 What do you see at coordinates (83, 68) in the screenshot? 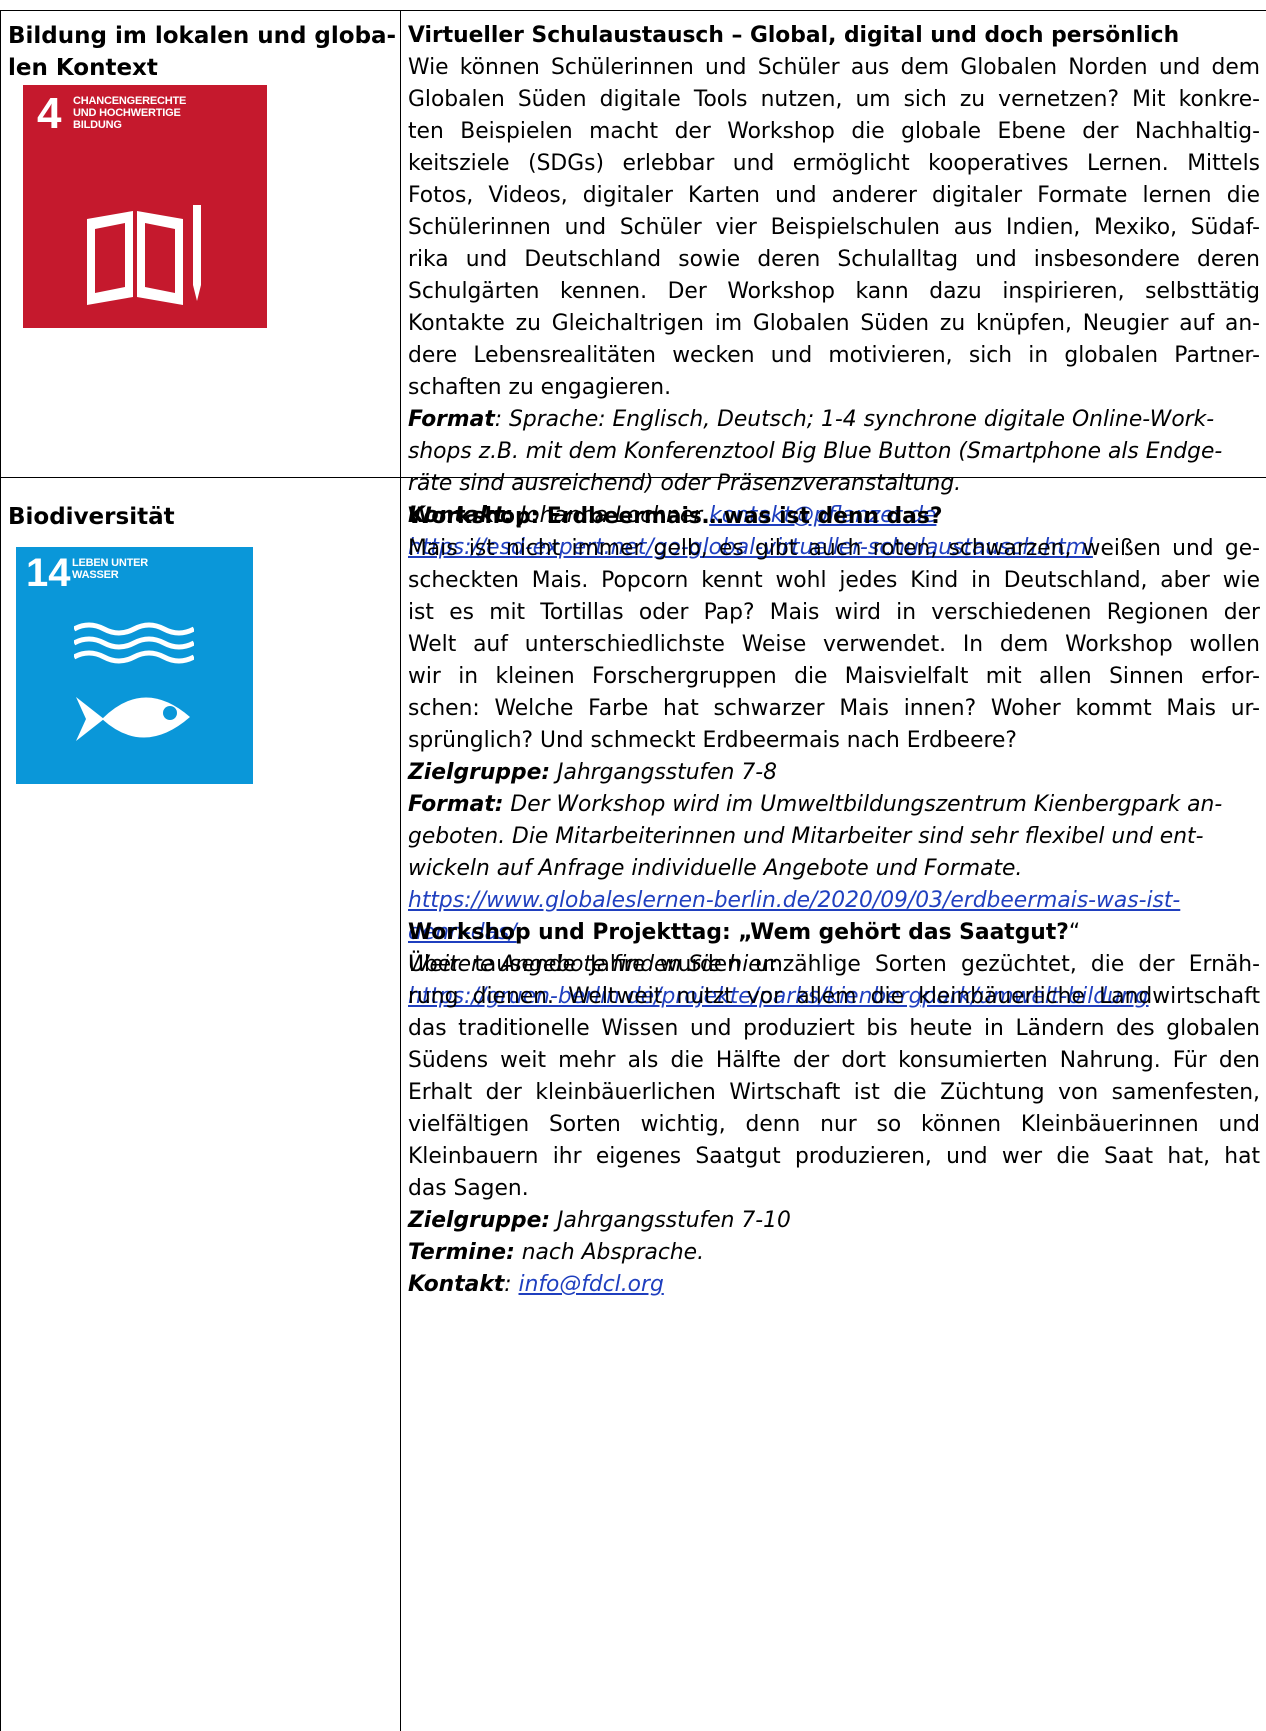
I see `category-label: len Kontext` at bounding box center [83, 68].